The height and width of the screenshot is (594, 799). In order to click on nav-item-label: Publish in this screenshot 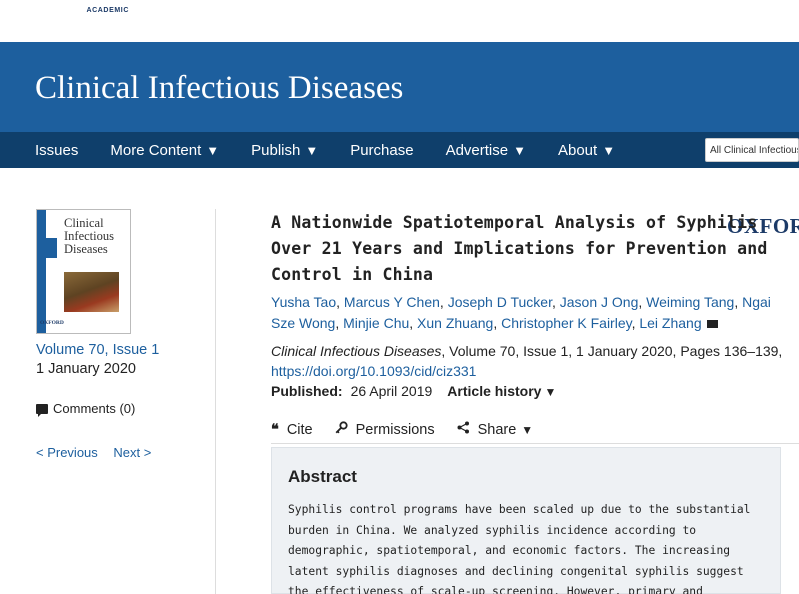, I will do `click(276, 150)`.